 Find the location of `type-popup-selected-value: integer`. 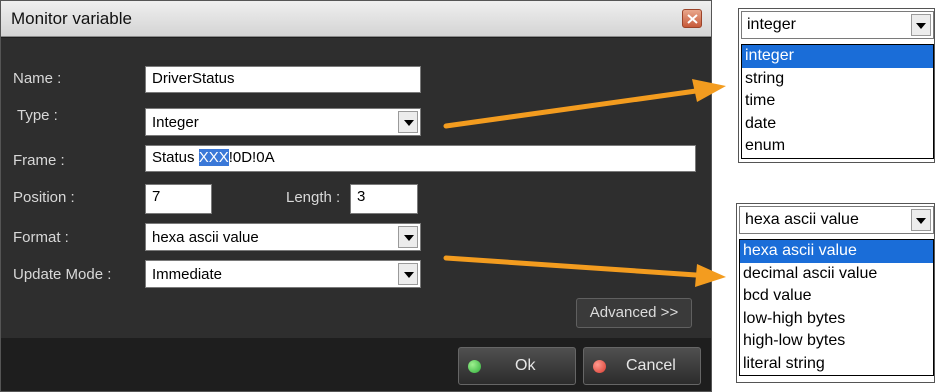

type-popup-selected-value: integer is located at coordinates (771, 24).